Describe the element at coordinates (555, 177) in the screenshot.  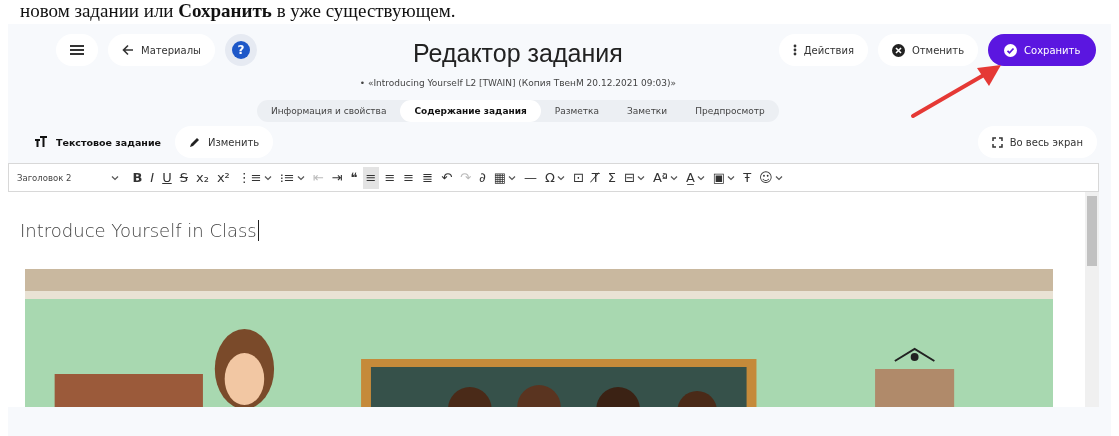
I see `toolbar-button: Ω` at that location.